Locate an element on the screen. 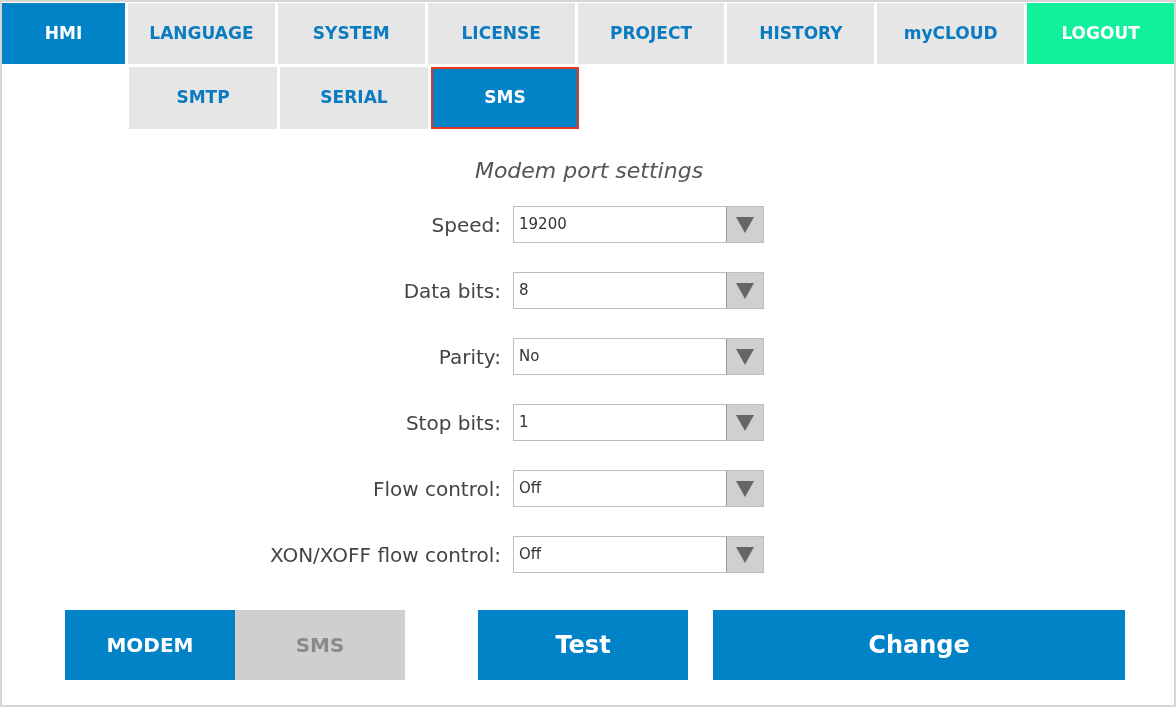 Image resolution: width=1176 pixels, height=707 pixels. nav-tab: LICENSE is located at coordinates (501, 33).